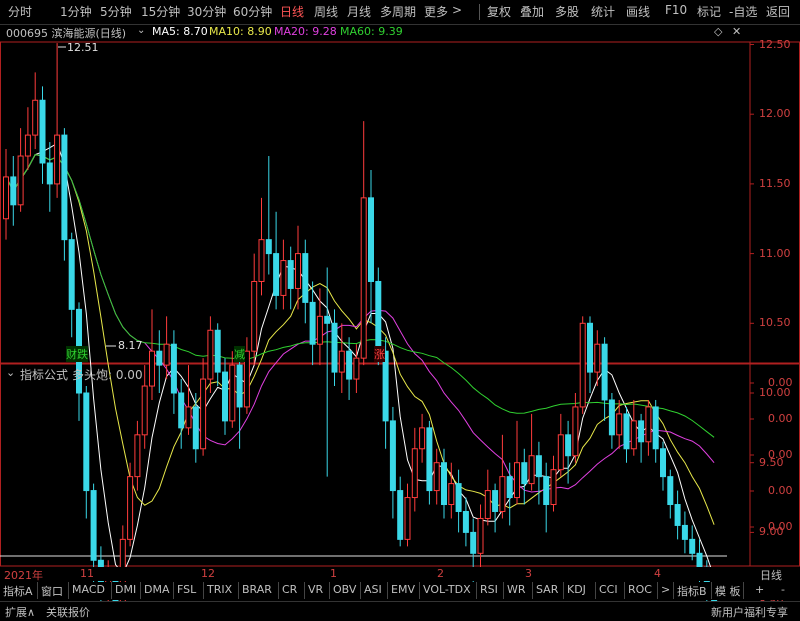 The image size is (800, 621). I want to click on tab-cci: CCI, so click(610, 590).